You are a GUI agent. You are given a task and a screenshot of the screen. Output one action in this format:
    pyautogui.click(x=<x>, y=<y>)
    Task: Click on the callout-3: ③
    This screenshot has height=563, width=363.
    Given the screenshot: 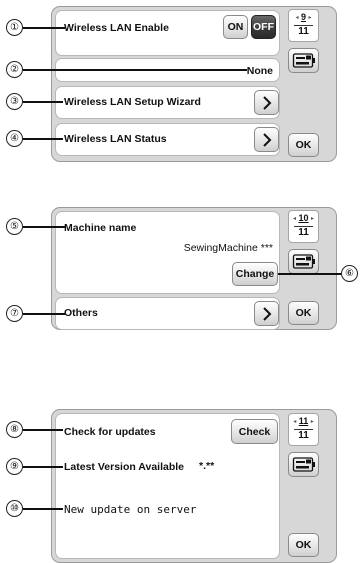 What is the action you would take?
    pyautogui.click(x=14, y=101)
    